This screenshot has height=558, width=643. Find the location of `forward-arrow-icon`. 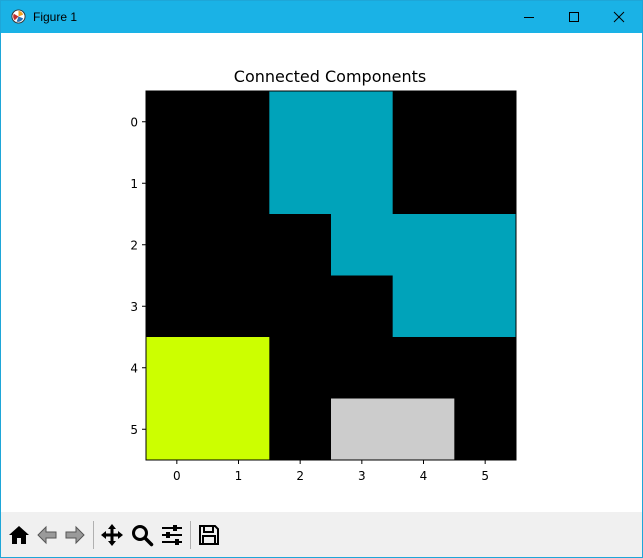

forward-arrow-icon is located at coordinates (75, 535).